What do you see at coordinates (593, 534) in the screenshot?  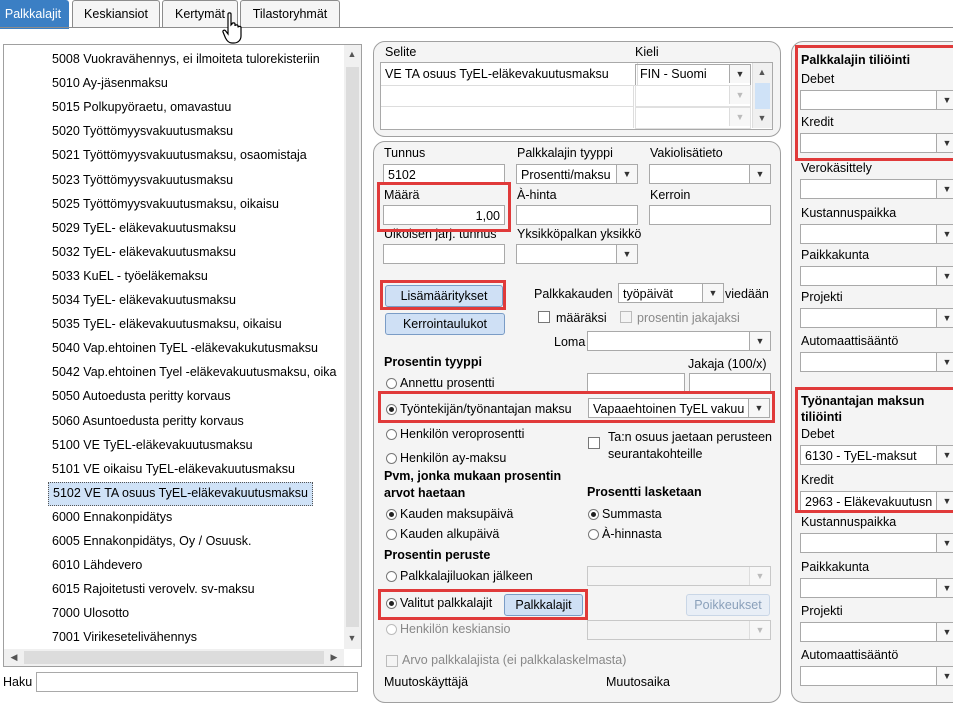 I see `ahinnasta-radio` at bounding box center [593, 534].